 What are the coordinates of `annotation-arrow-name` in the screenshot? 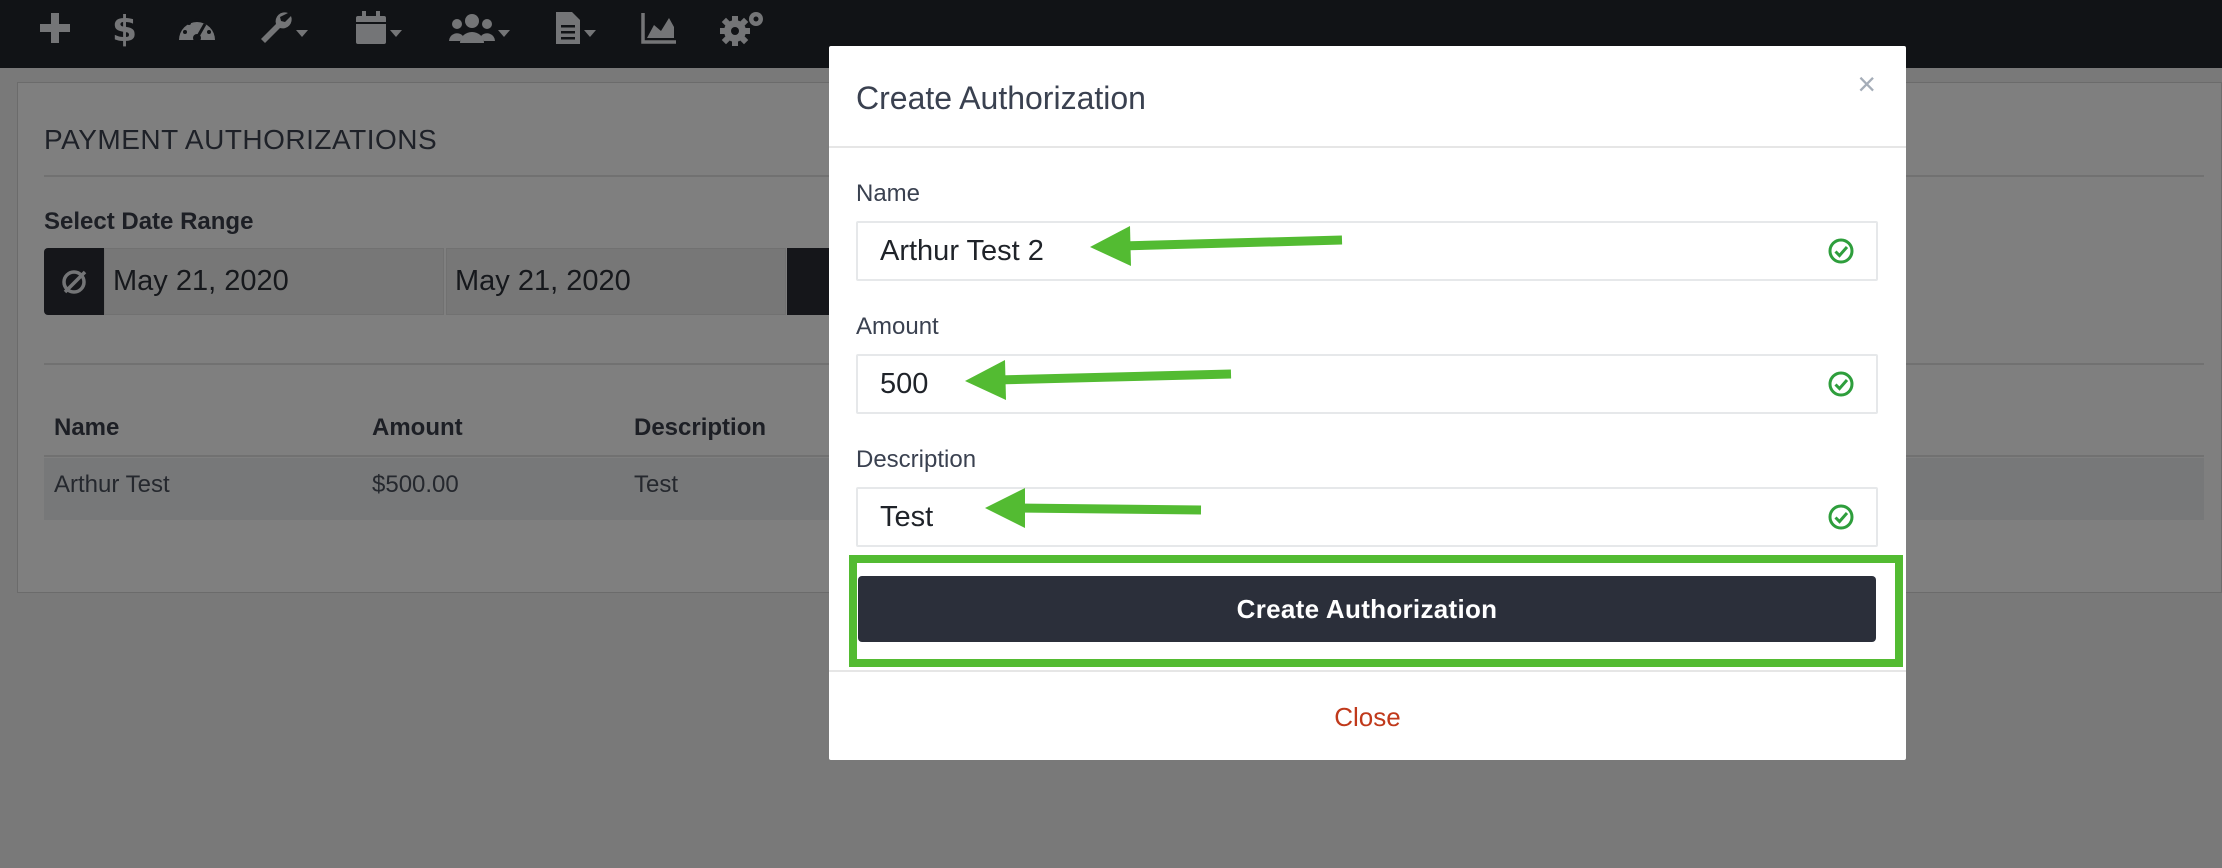 It's located at (1216, 246).